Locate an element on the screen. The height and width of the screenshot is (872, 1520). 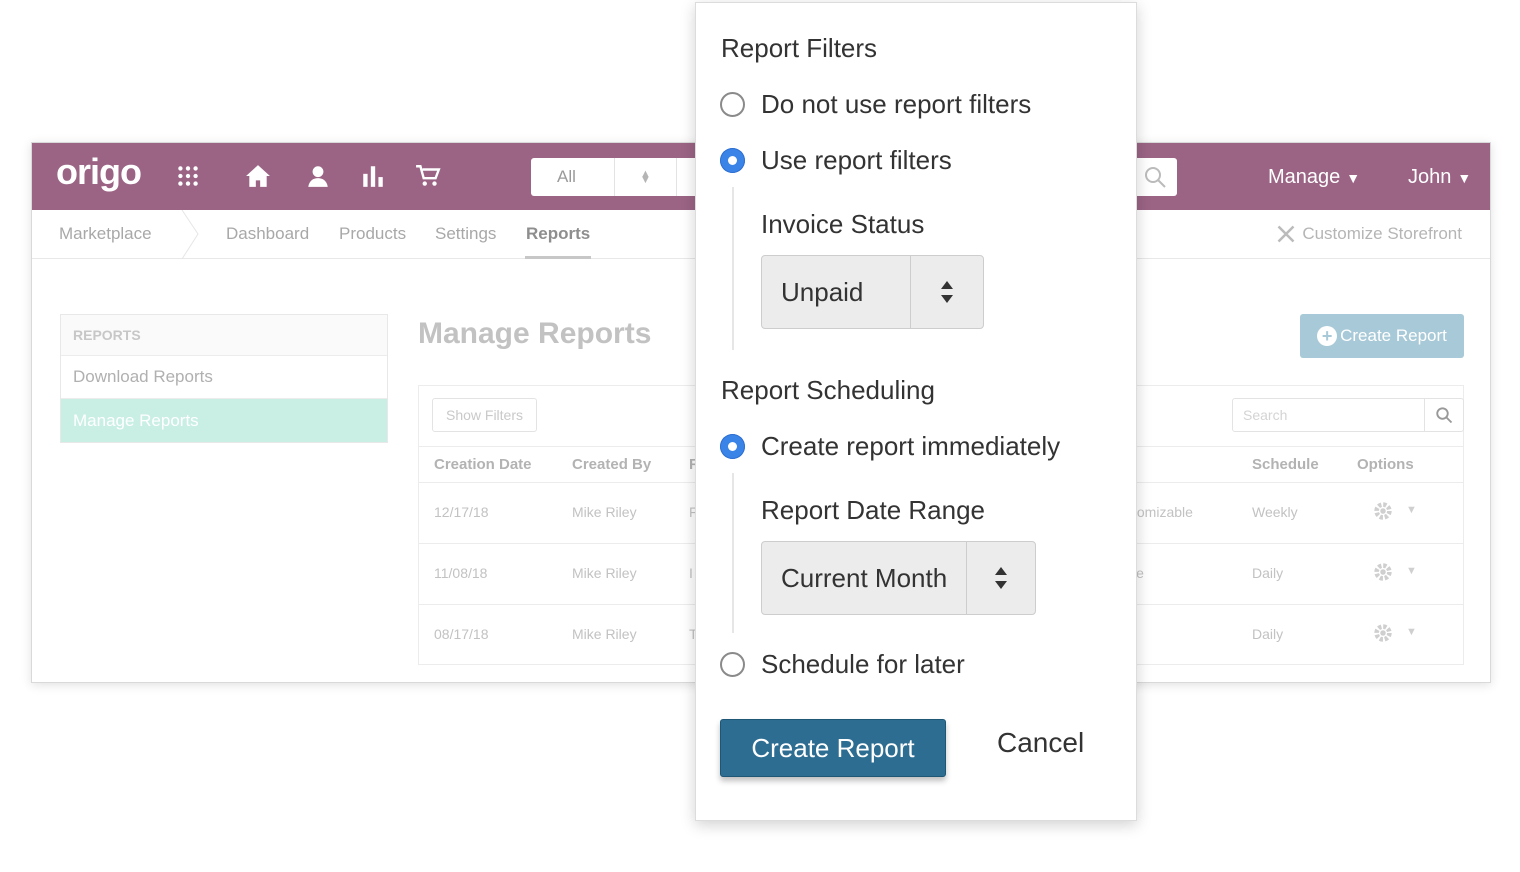
radio-no-filters-label: Do not use report filters is located at coordinates (896, 104).